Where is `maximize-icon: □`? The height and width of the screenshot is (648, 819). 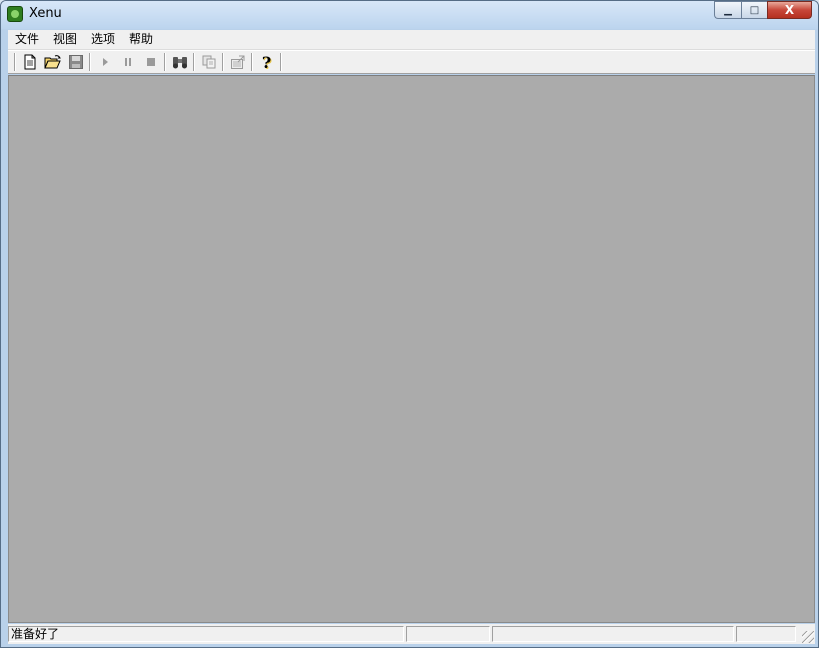 maximize-icon: □ is located at coordinates (754, 10).